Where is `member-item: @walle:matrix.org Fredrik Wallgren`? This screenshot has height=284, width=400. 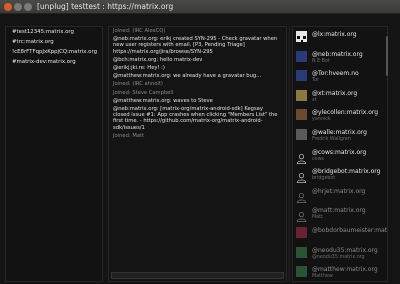
member-item: @walle:matrix.org Fredrik Wallgren is located at coordinates (340, 137).